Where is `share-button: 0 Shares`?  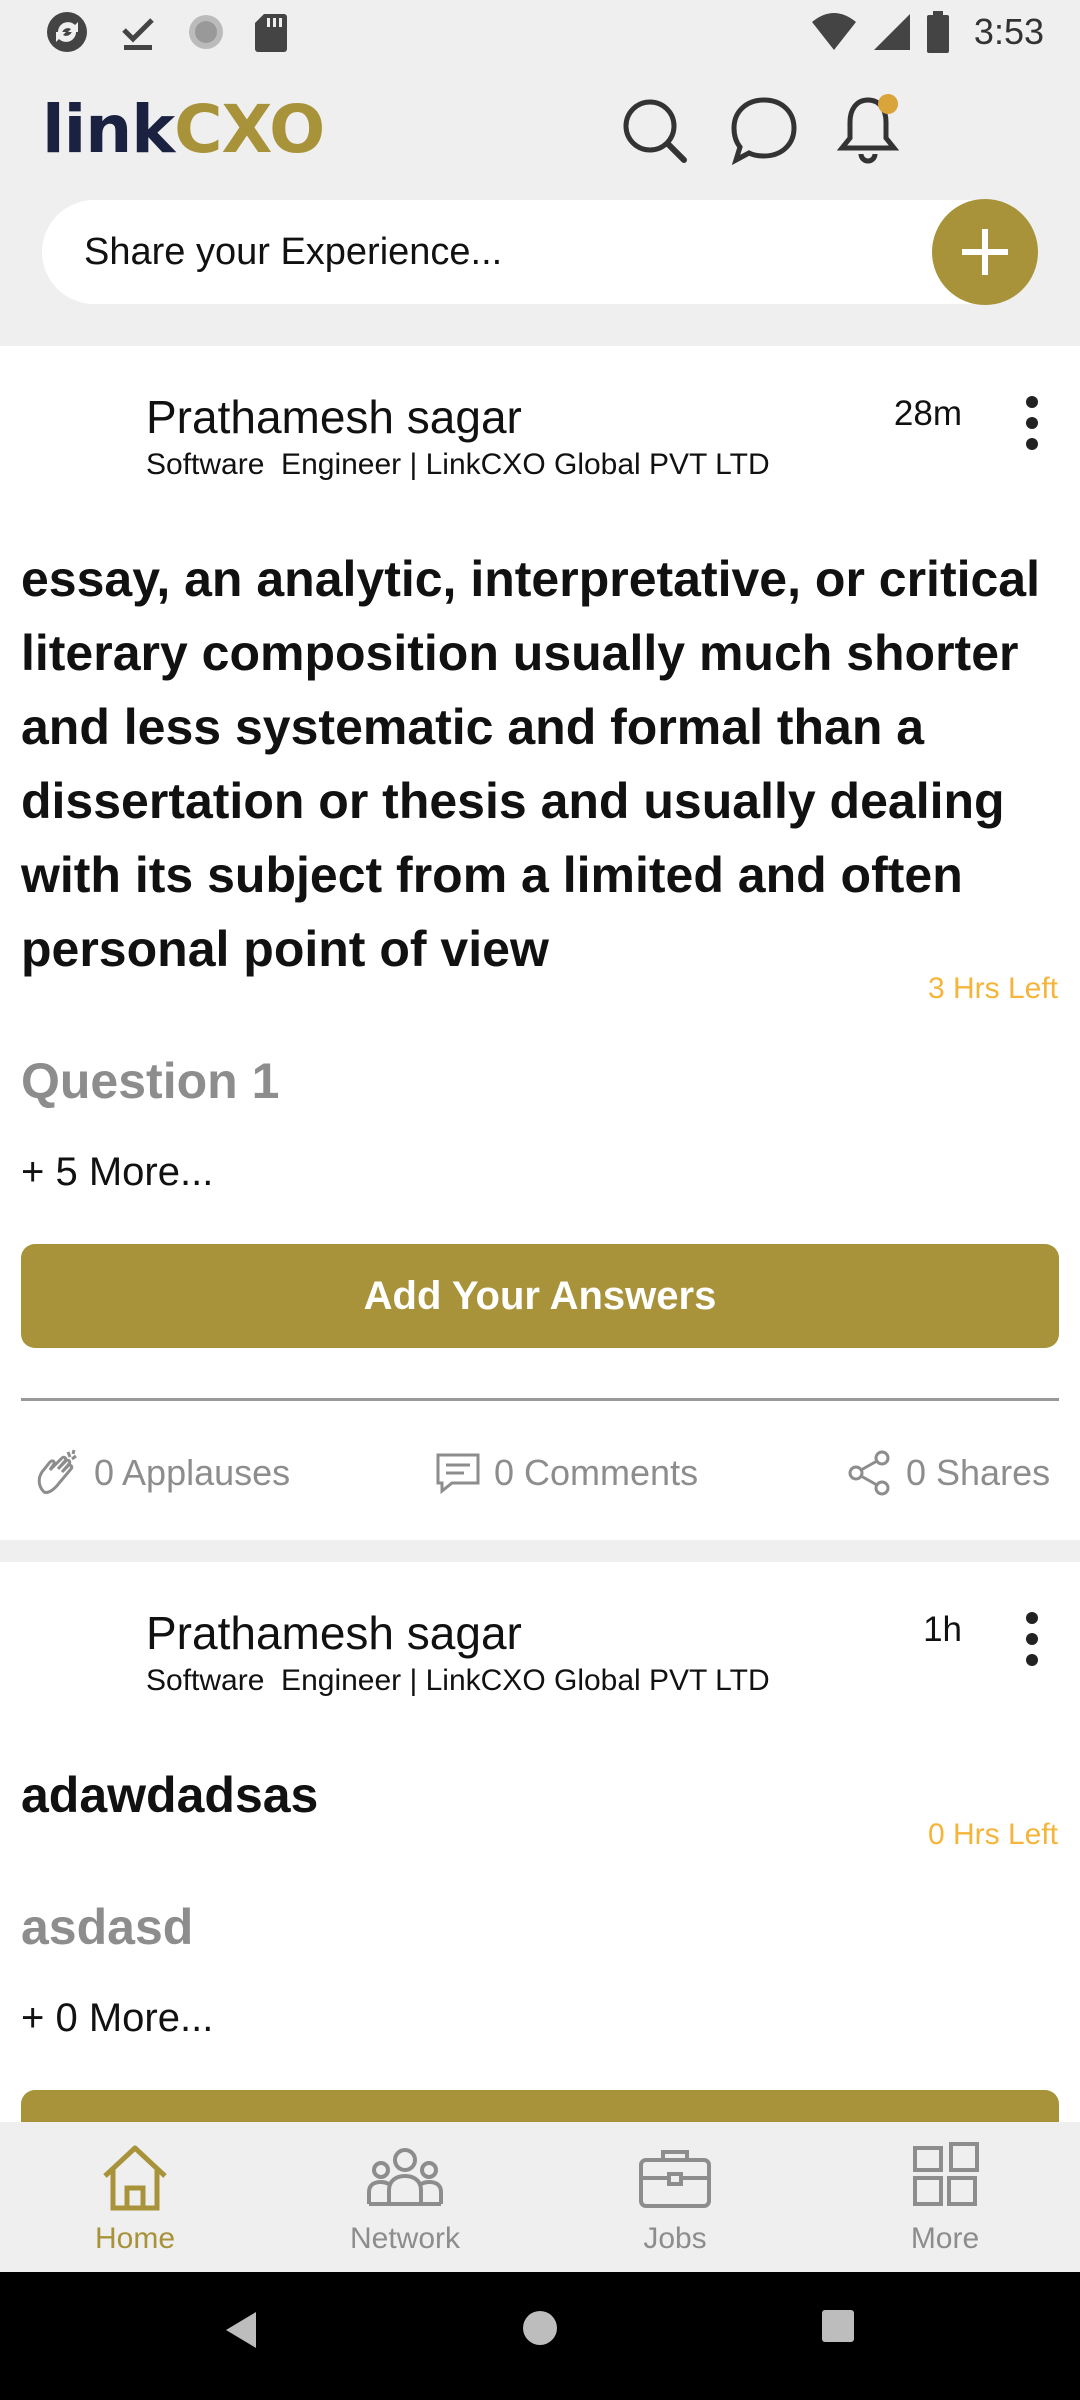
share-button: 0 Shares is located at coordinates (948, 1473).